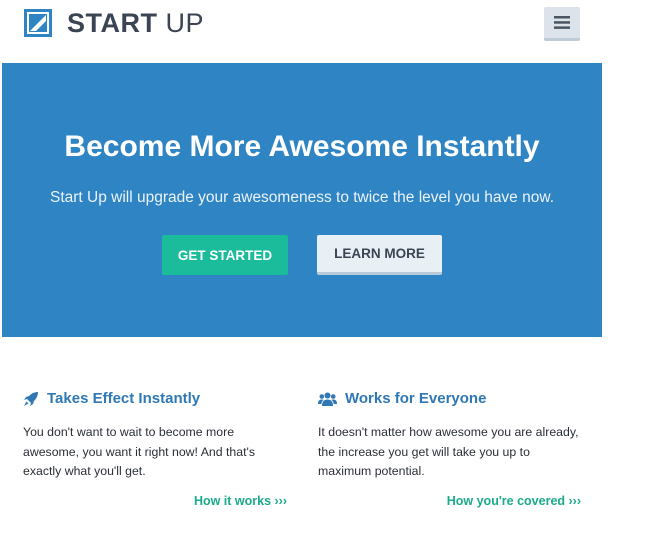  I want to click on logo: START UP, so click(113, 23).